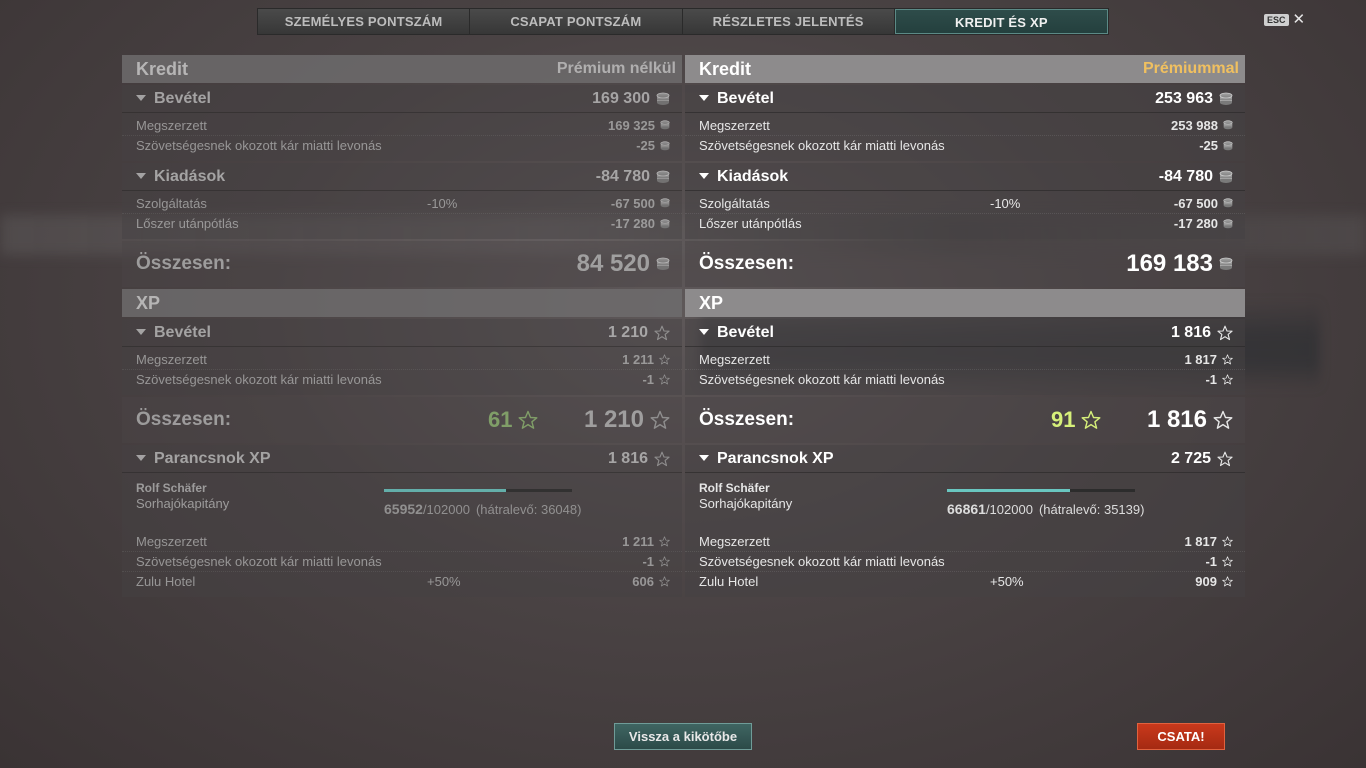 This screenshot has height=768, width=1366. I want to click on breakdown-value-text: 1 817, so click(1200, 359).